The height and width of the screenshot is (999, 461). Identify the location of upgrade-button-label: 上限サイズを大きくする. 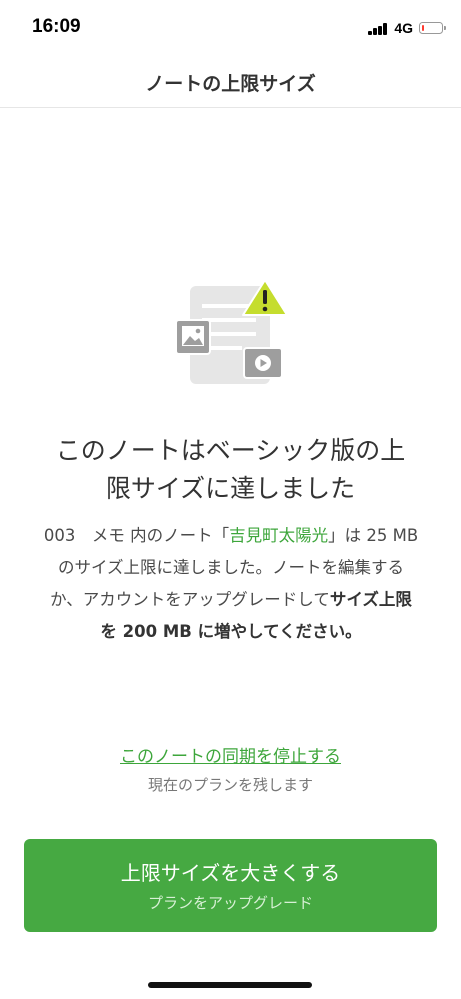
(230, 873).